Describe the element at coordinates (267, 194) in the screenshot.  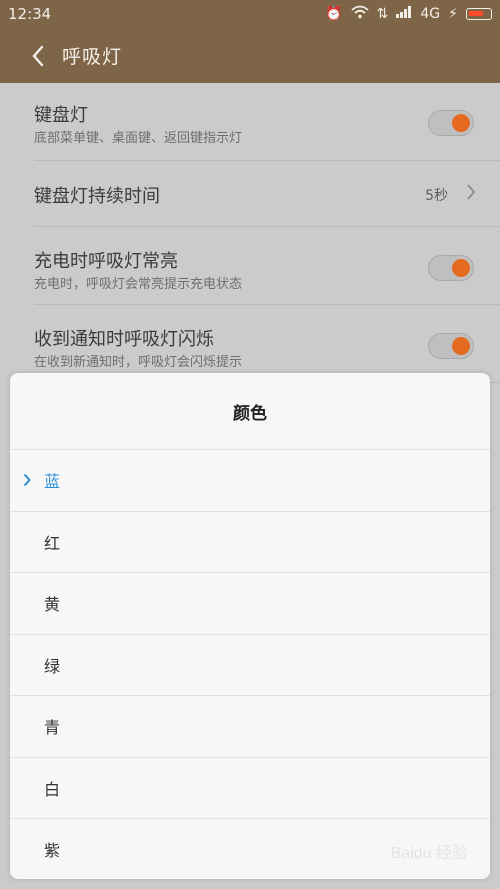
I see `setting-keyboard-light-duration: 键盘灯持续时间 5秒` at that location.